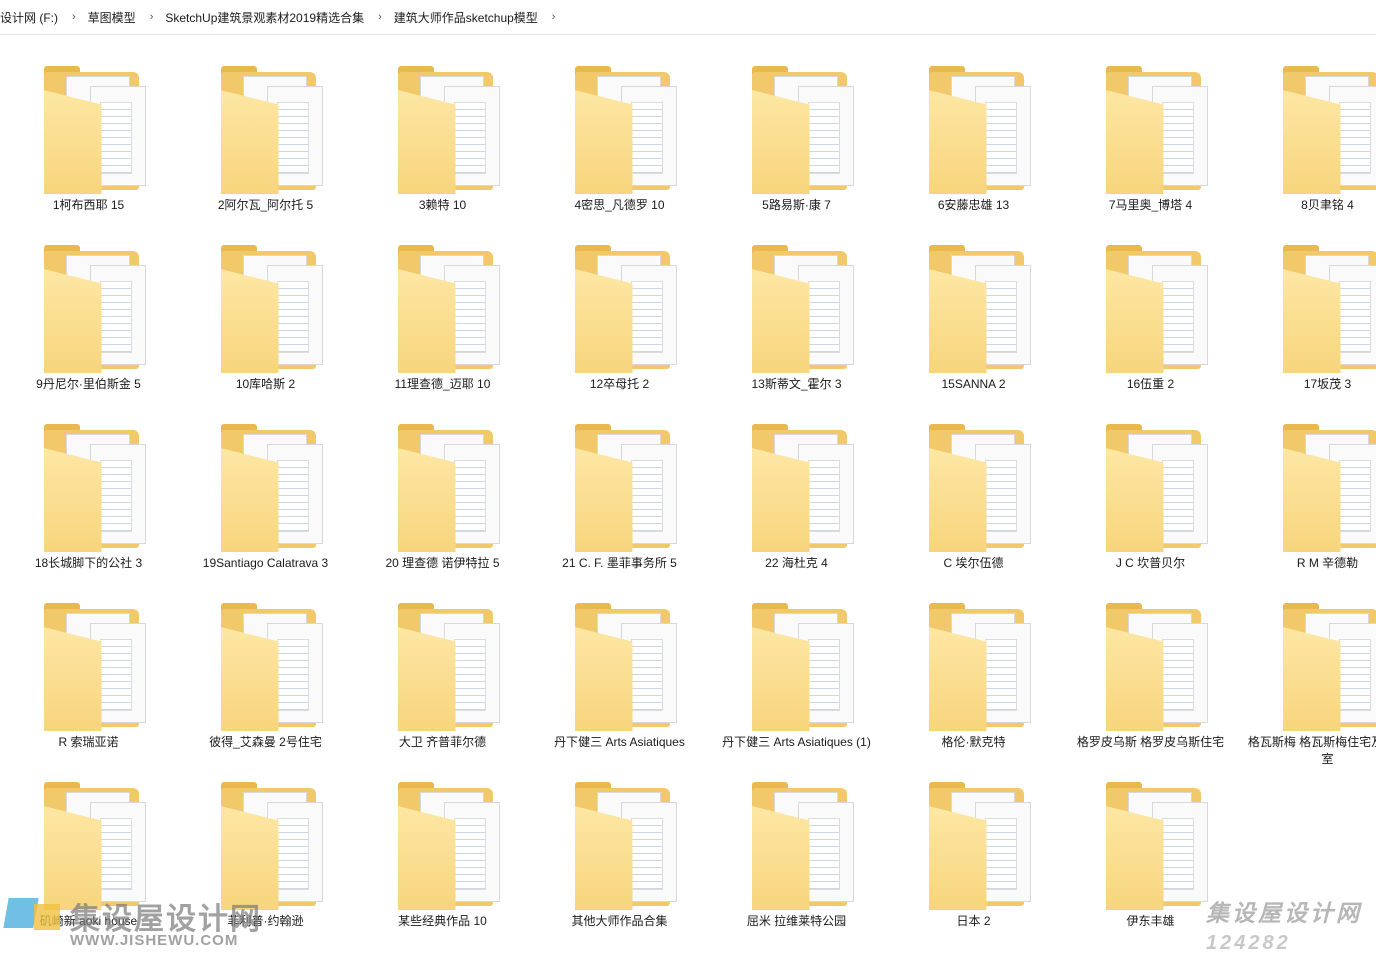 Image resolution: width=1376 pixels, height=963 pixels. What do you see at coordinates (1307, 491) in the screenshot?
I see `folder-item: R M 辛德勒` at bounding box center [1307, 491].